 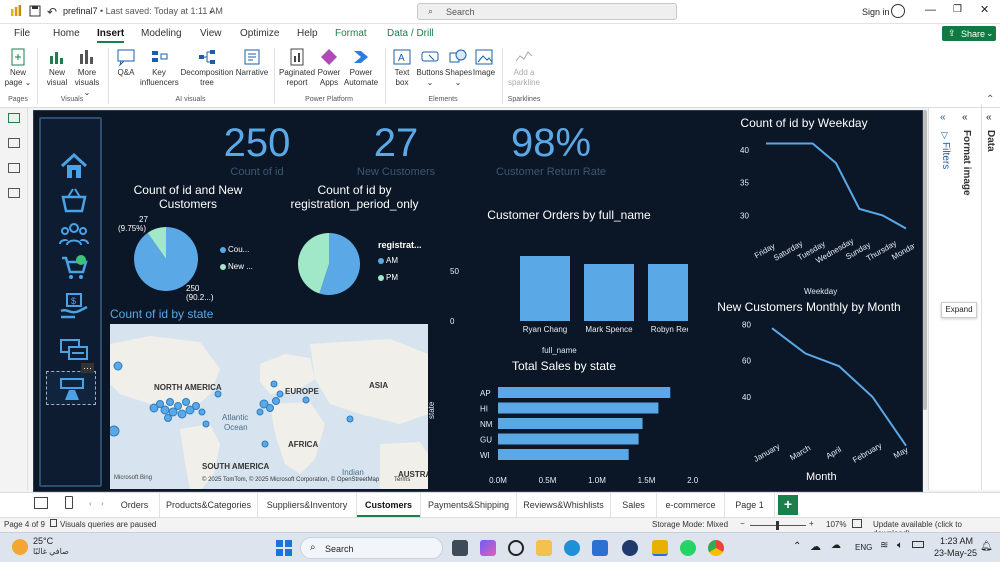 I want to click on home-icon, so click(x=74, y=166).